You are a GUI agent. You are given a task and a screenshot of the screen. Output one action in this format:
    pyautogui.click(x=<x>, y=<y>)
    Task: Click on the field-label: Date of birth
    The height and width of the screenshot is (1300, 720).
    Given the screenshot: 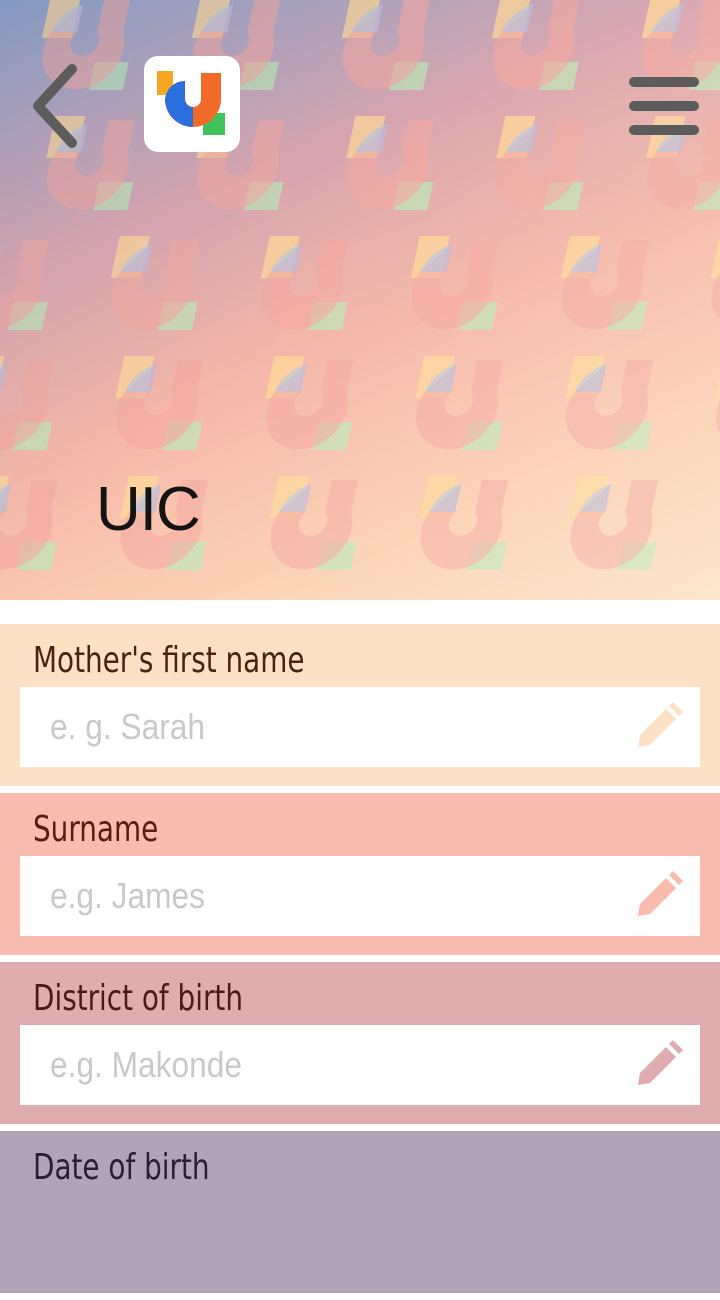 What is the action you would take?
    pyautogui.click(x=121, y=1167)
    